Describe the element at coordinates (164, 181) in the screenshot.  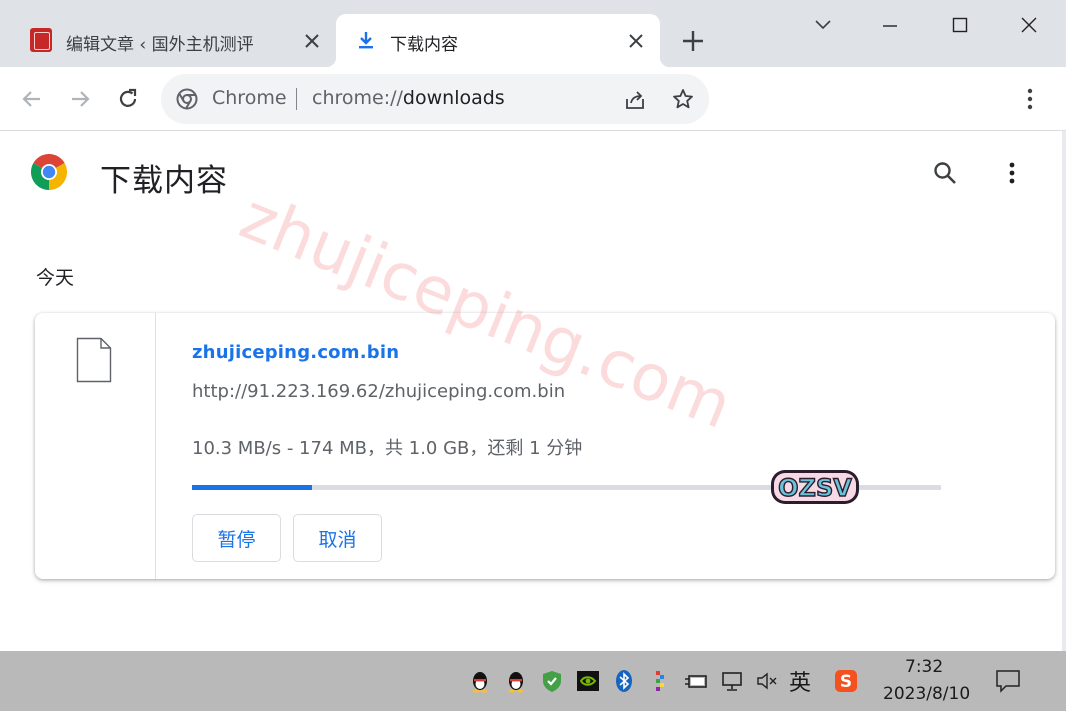
I see `page-title: 下载内容` at that location.